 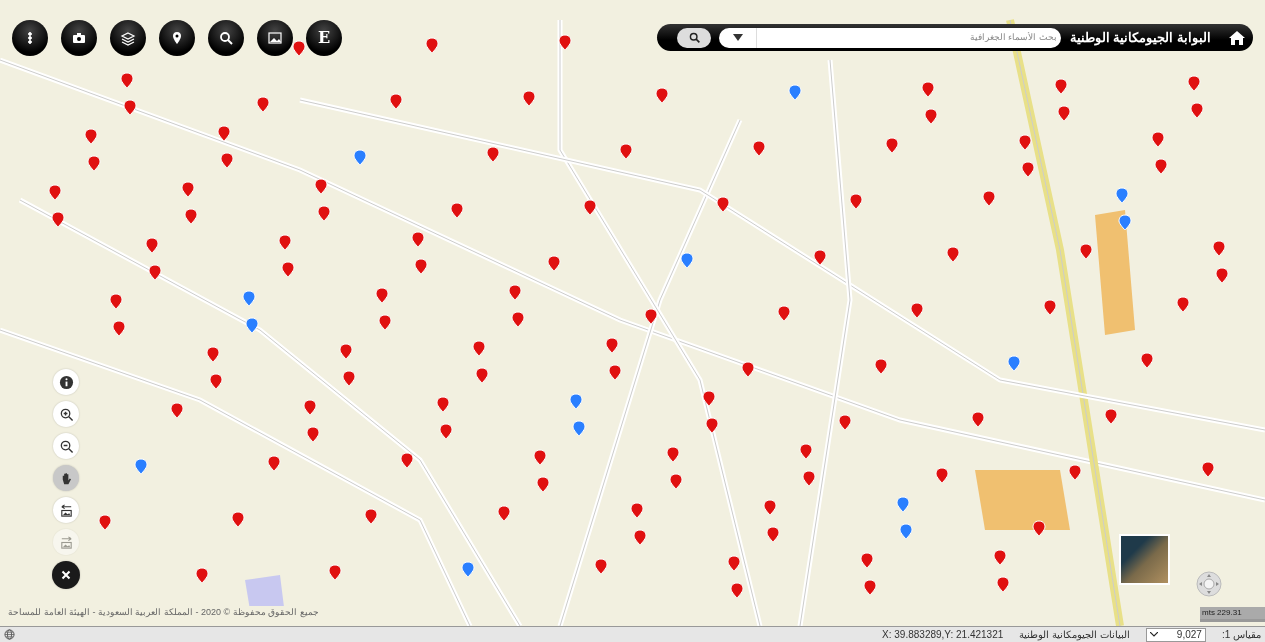 I want to click on home-button, so click(x=1237, y=37).